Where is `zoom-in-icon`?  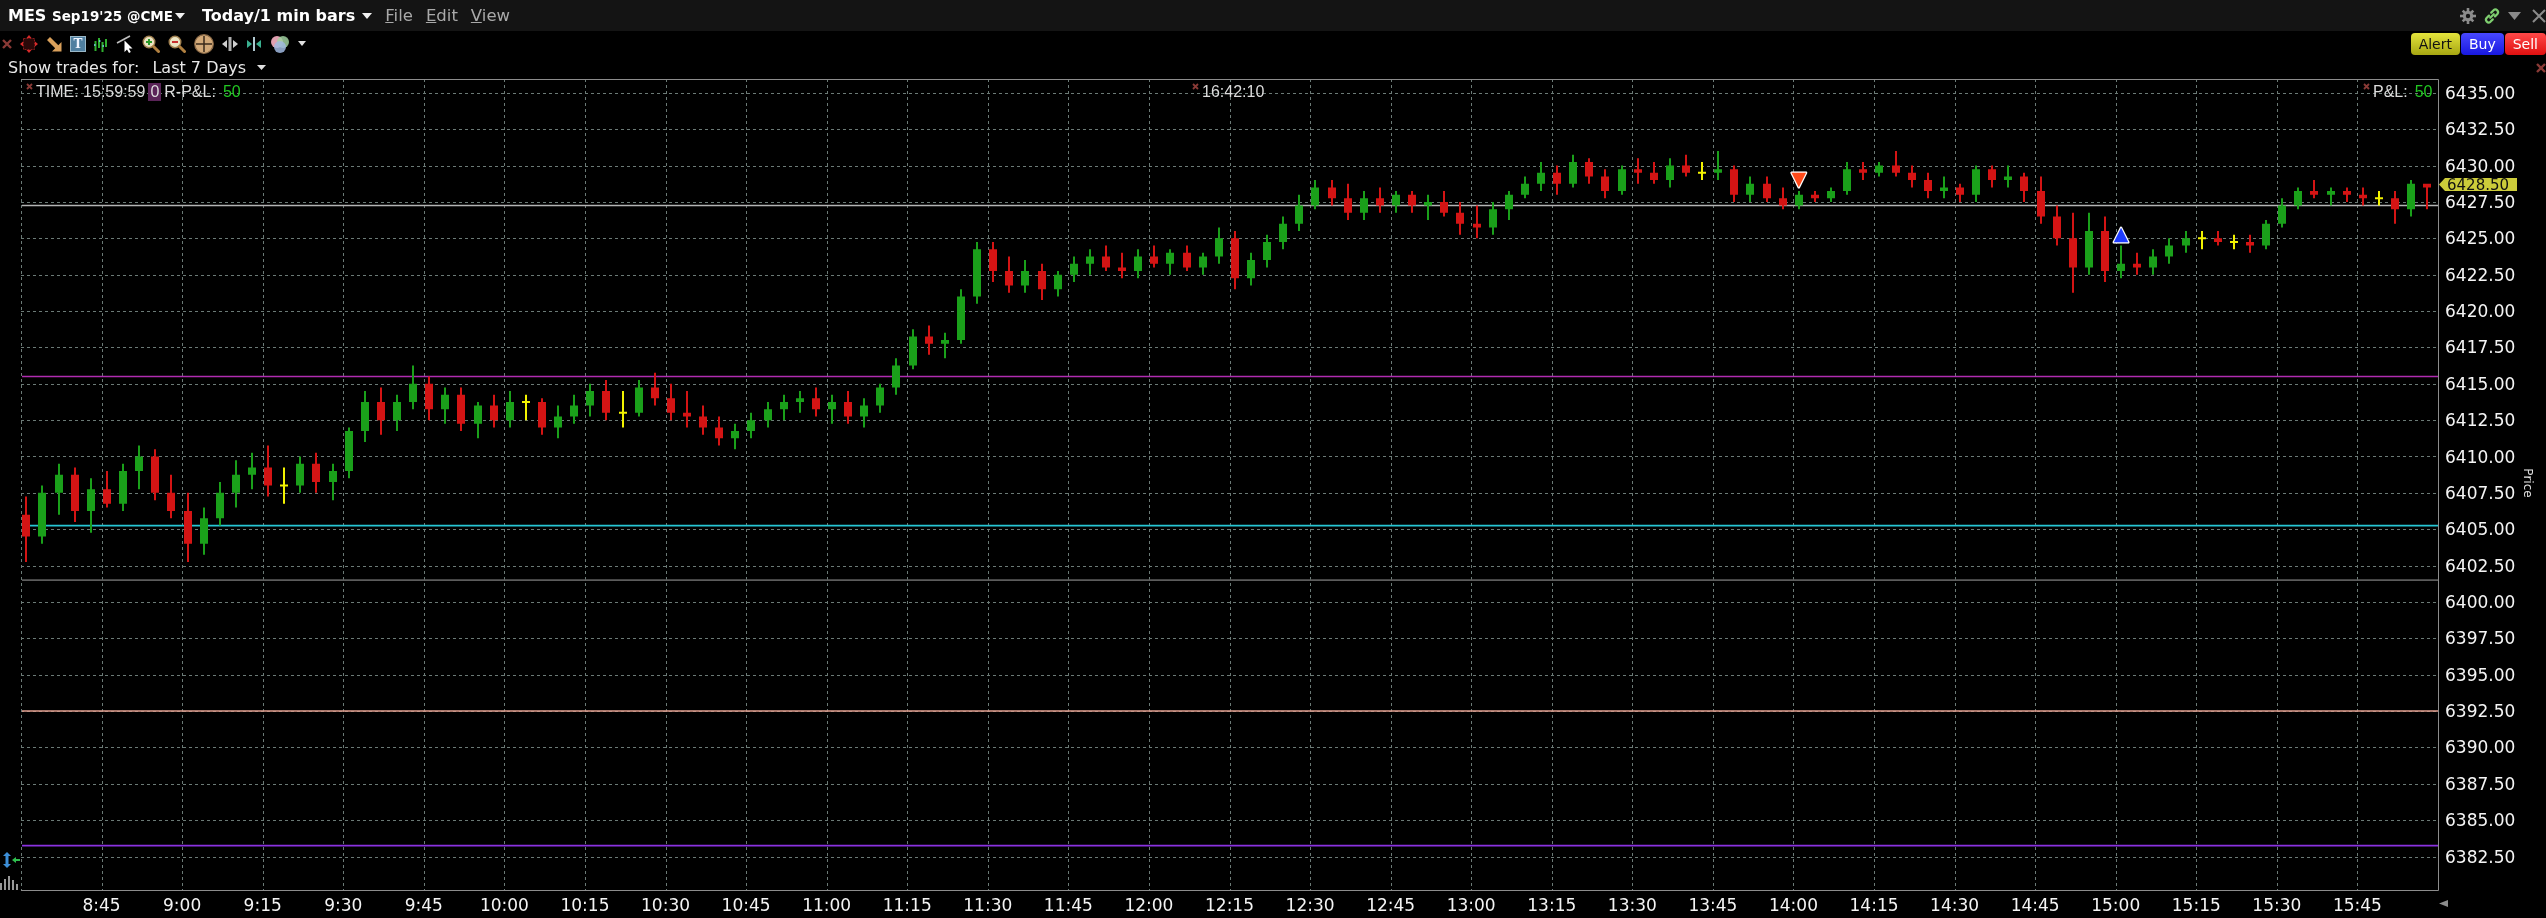 zoom-in-icon is located at coordinates (151, 43).